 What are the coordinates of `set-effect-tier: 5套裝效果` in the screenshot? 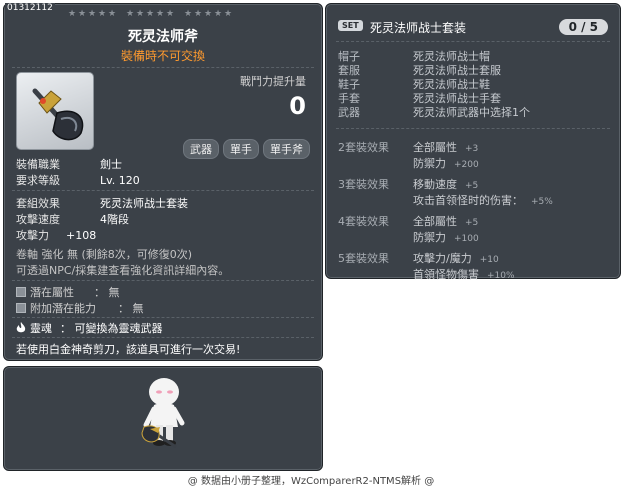 It's located at (363, 258).